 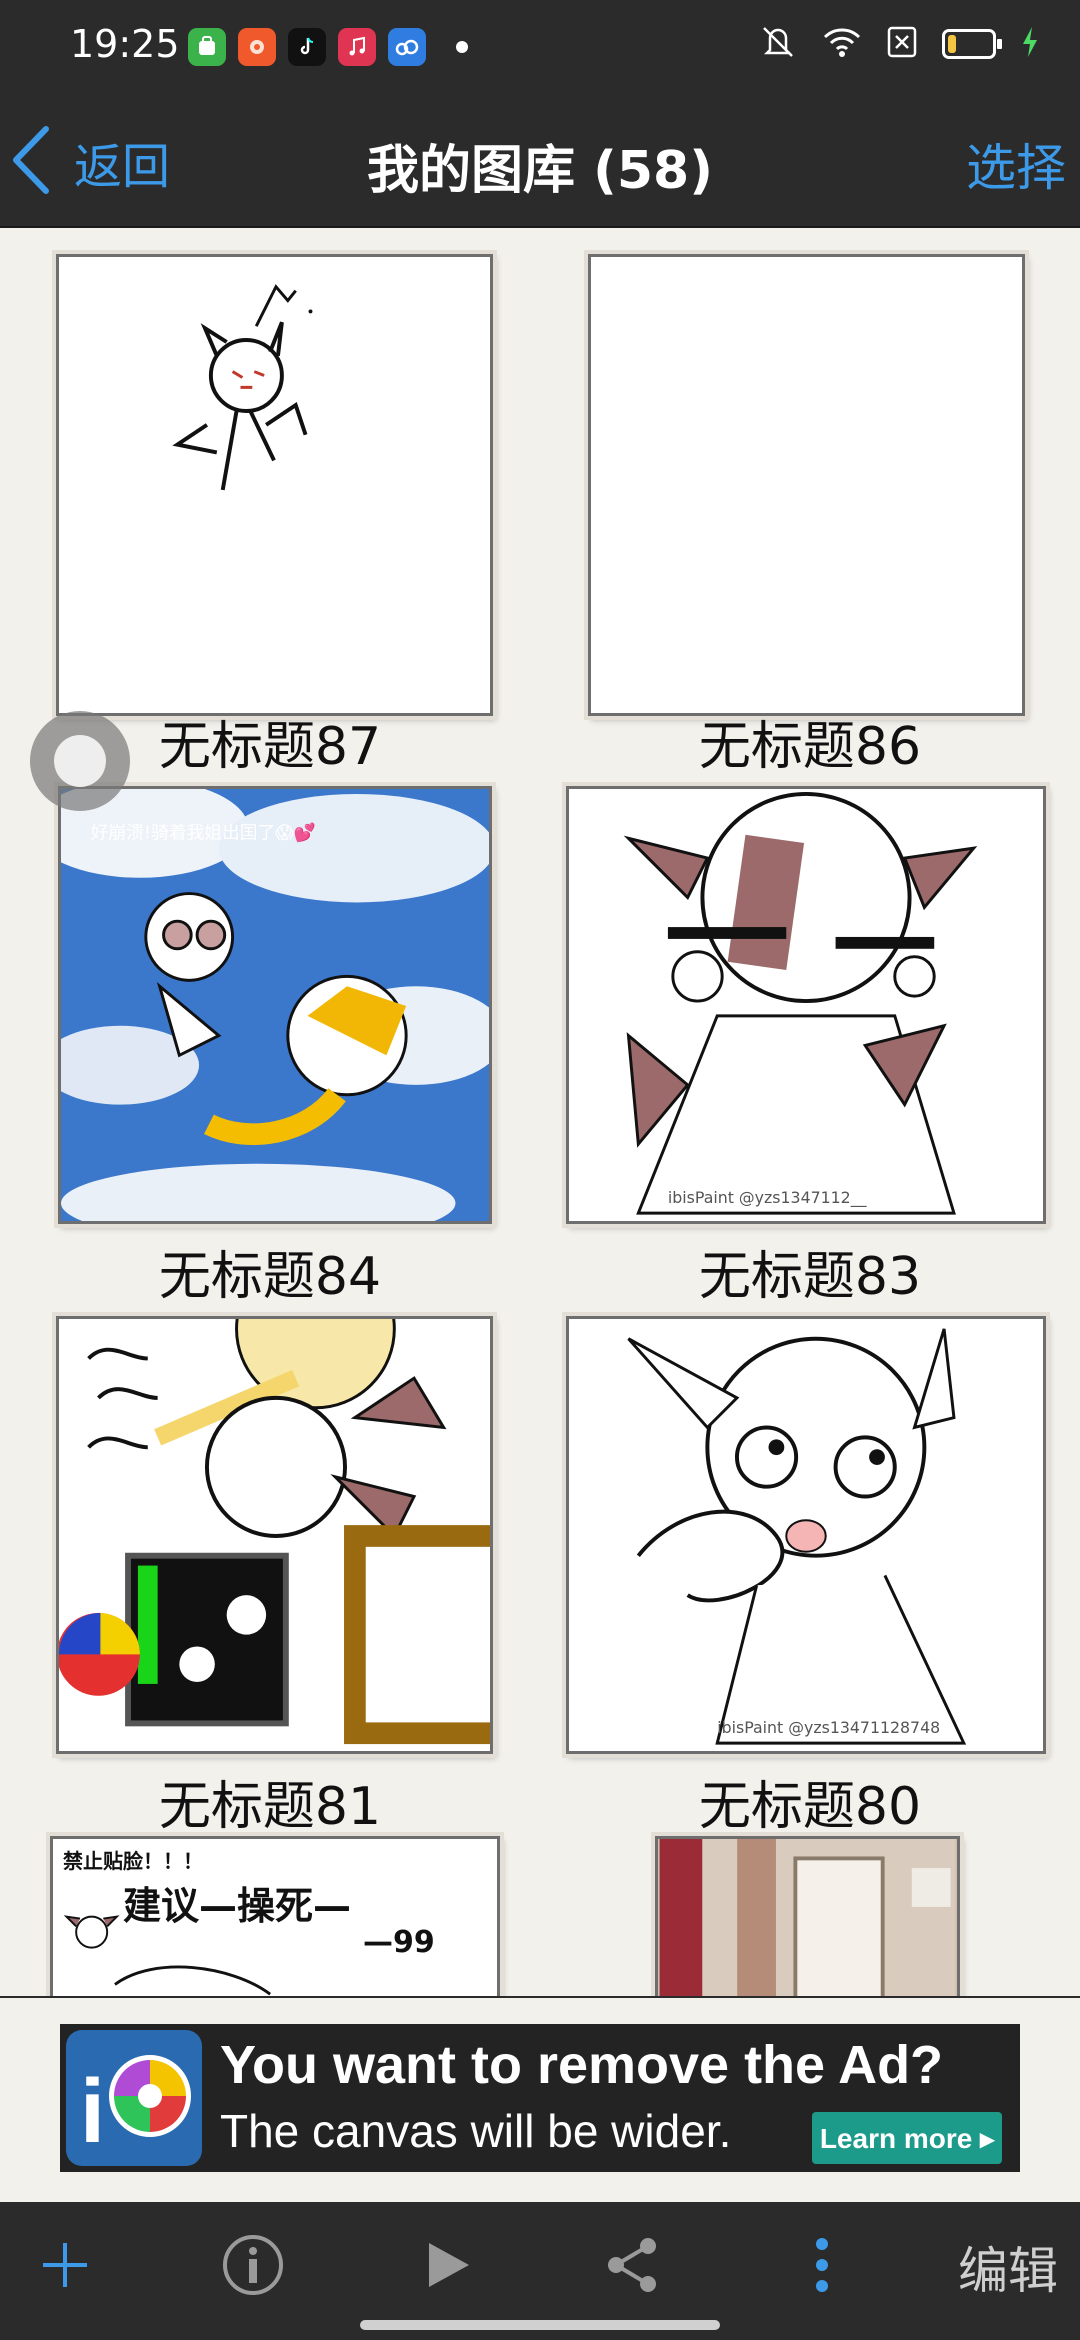 What do you see at coordinates (952, 44) in the screenshot?
I see `battery-level` at bounding box center [952, 44].